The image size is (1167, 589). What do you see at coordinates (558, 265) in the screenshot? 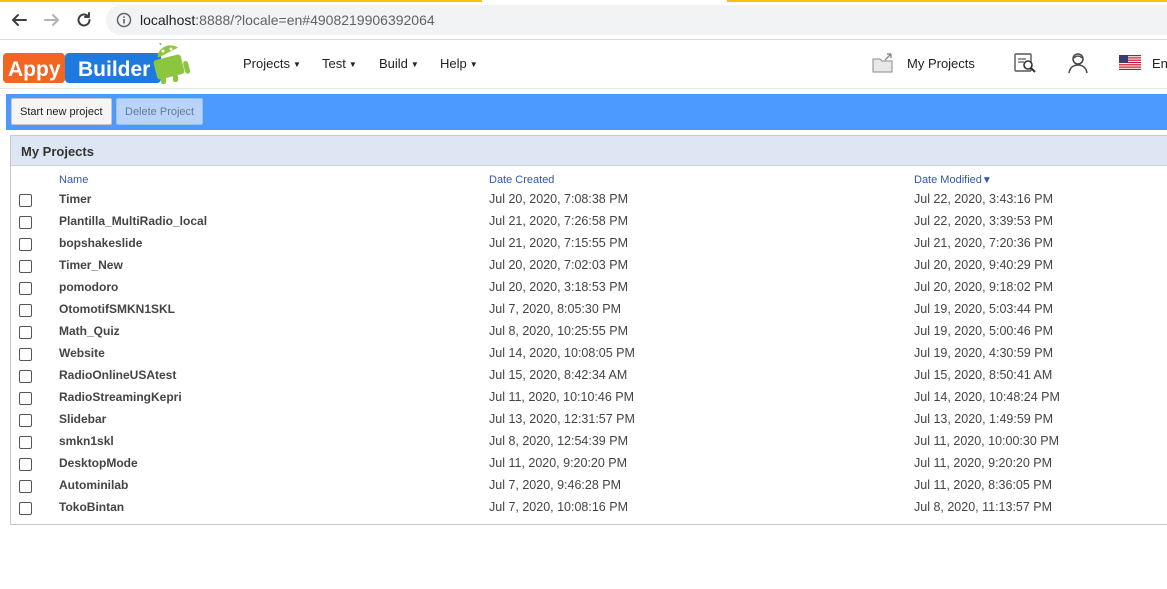
I see `date-created-cell: Jul 20, 2020, 7:02:03 PM` at bounding box center [558, 265].